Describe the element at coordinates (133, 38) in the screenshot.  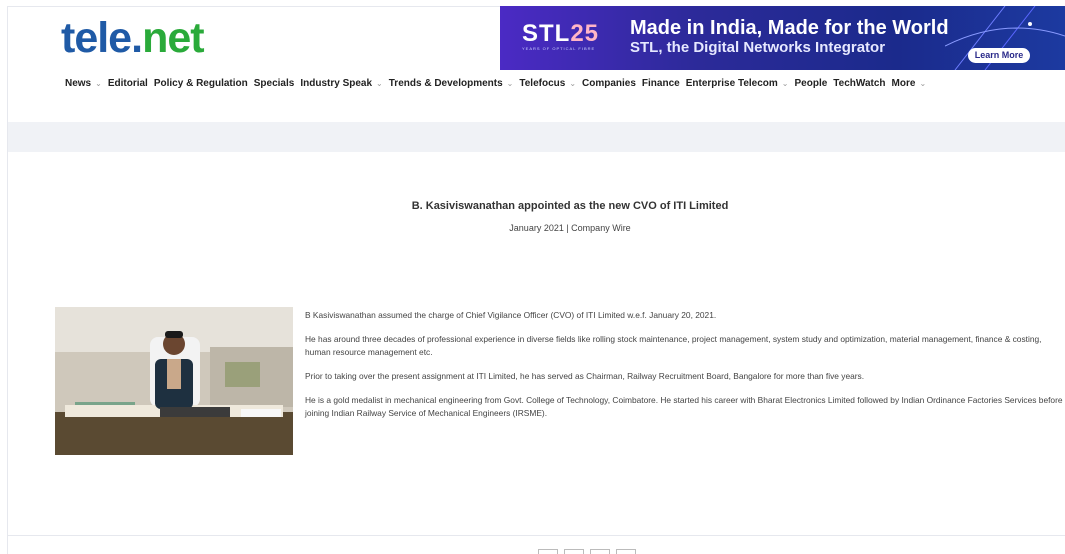
I see `site-logo: tele.net` at that location.